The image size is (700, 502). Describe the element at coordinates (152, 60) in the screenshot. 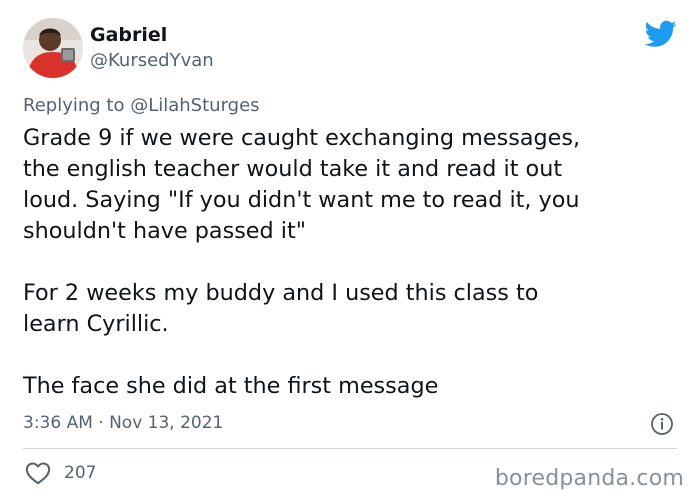

I see `author-handle: @KursedYvan` at that location.